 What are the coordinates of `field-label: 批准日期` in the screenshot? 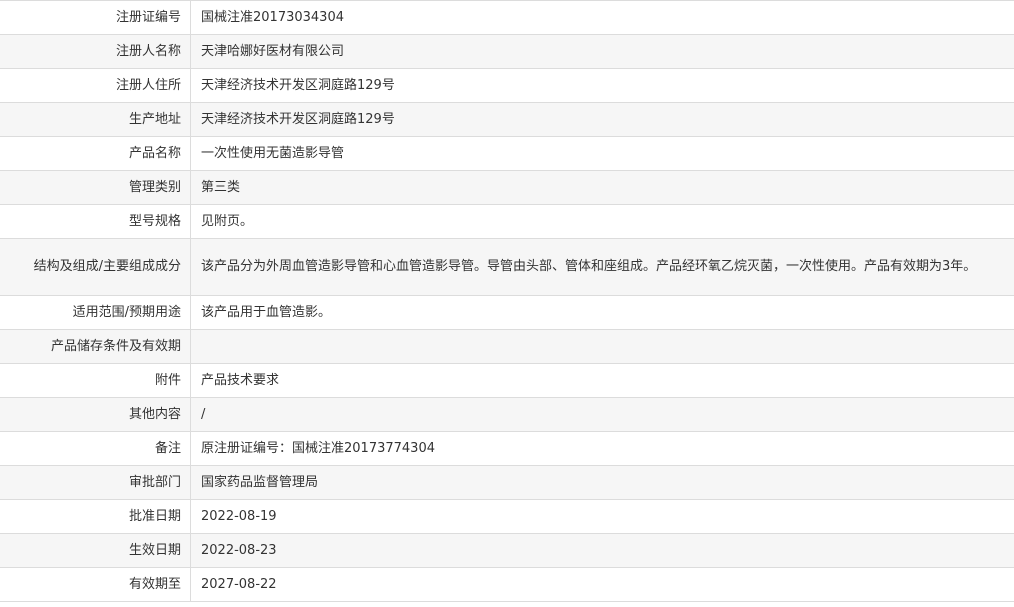 It's located at (95, 516).